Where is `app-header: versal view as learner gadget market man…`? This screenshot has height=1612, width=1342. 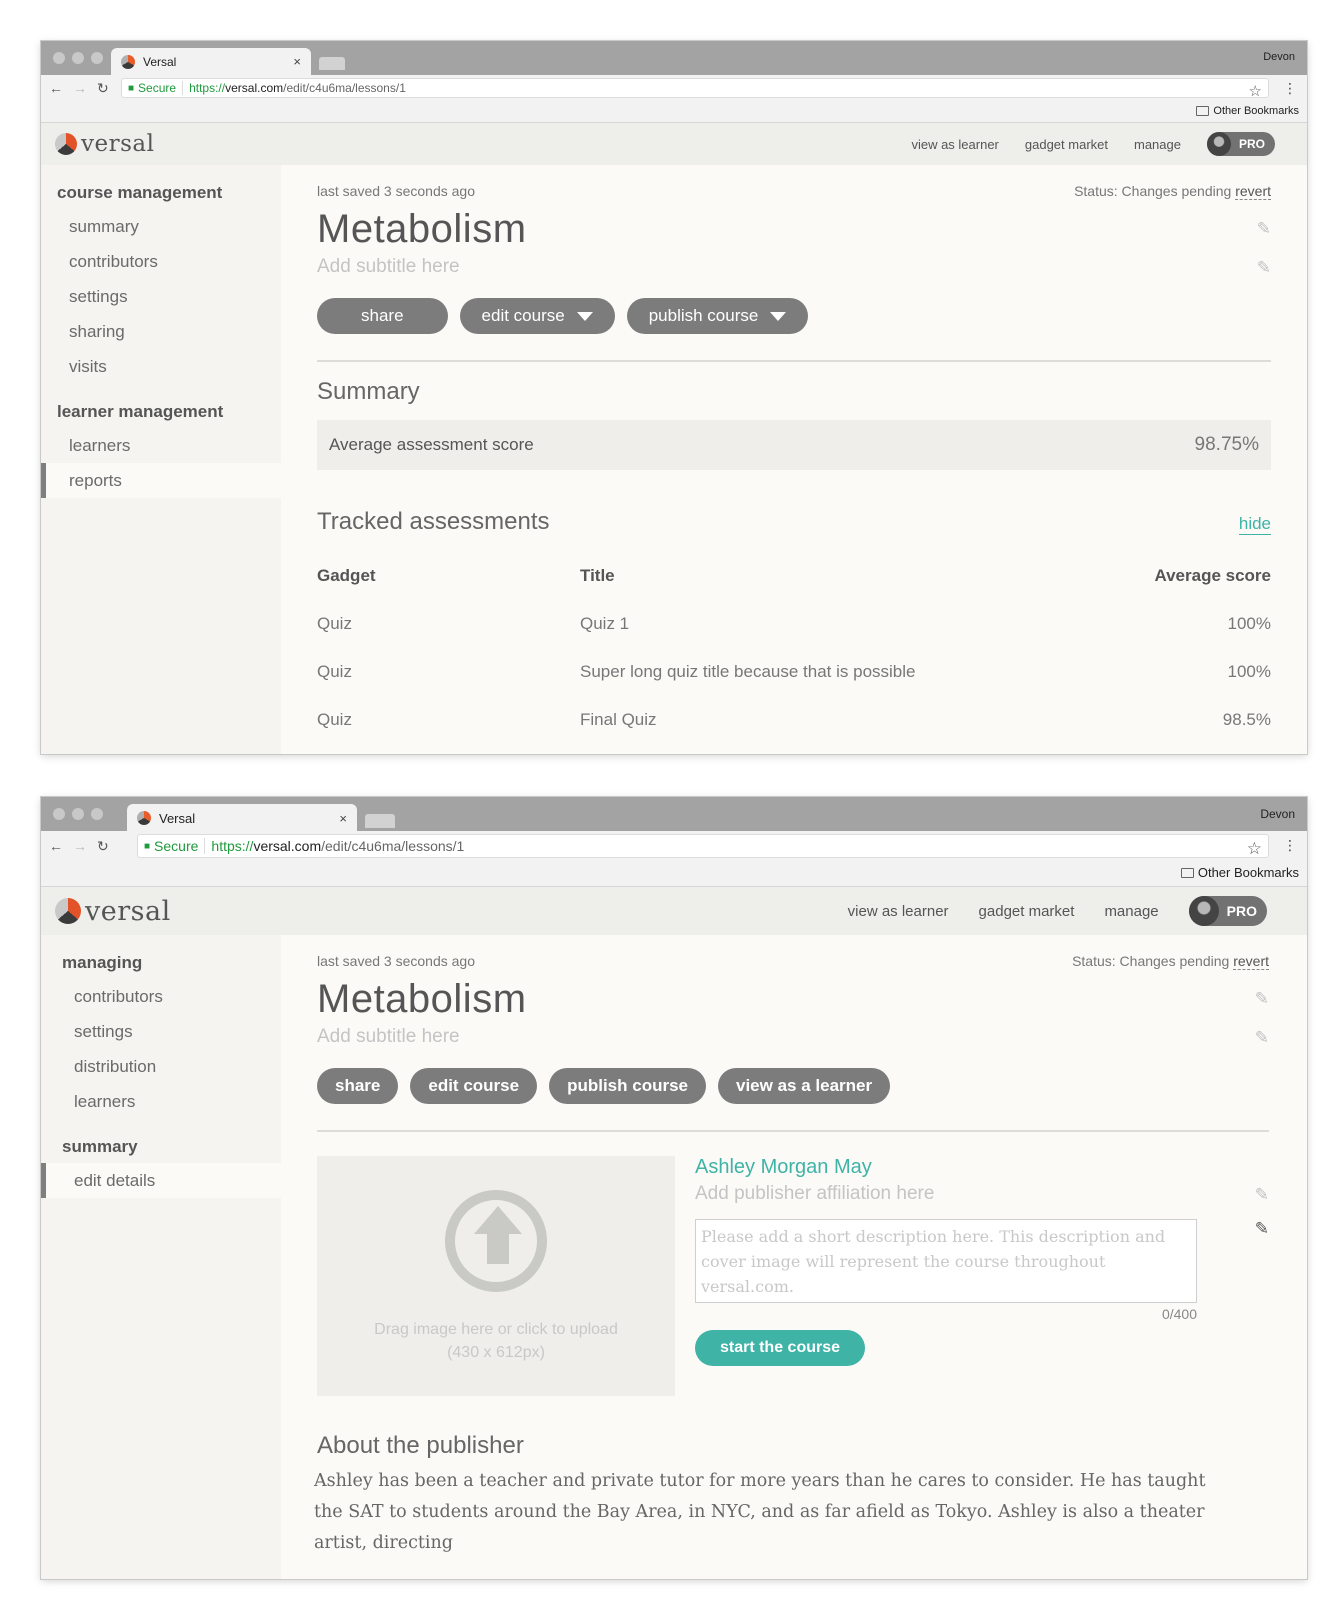 app-header: versal view as learner gadget market man… is located at coordinates (674, 911).